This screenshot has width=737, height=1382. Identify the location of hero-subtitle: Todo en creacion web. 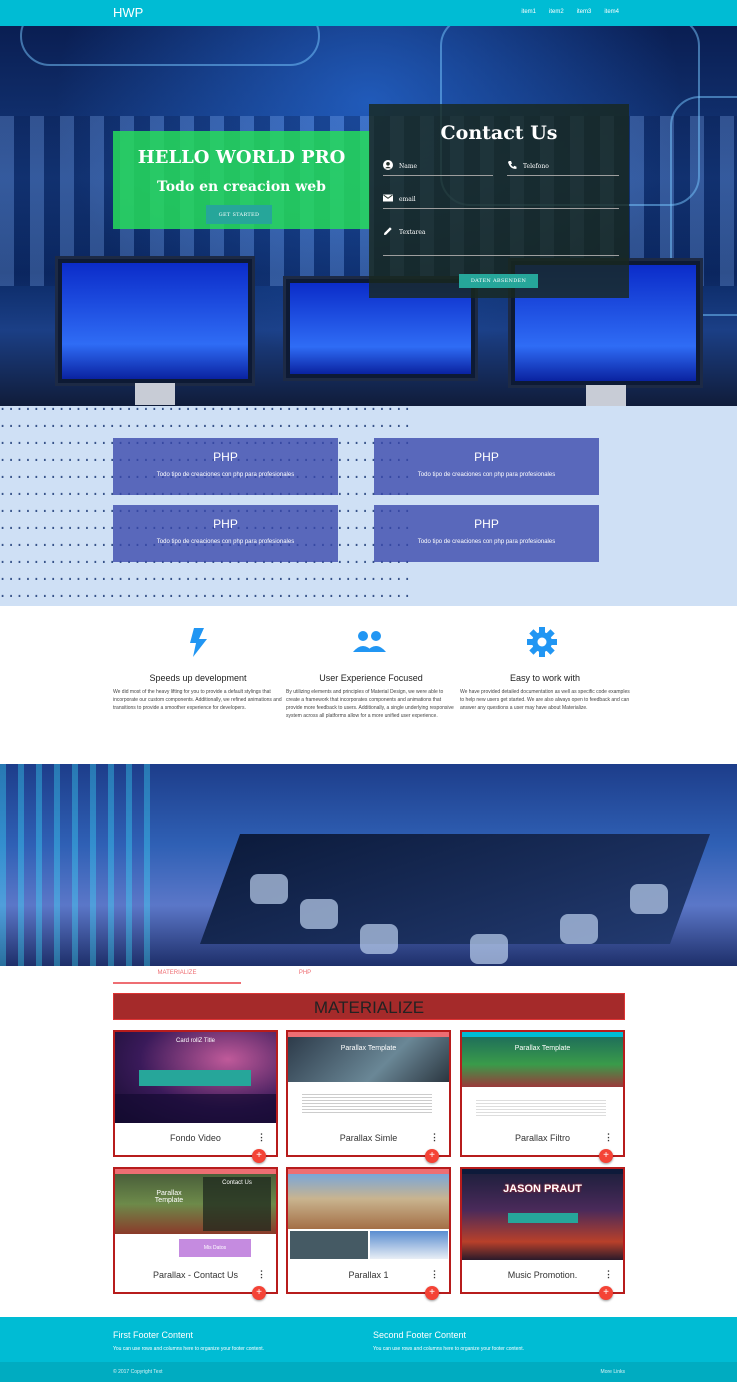
(241, 187).